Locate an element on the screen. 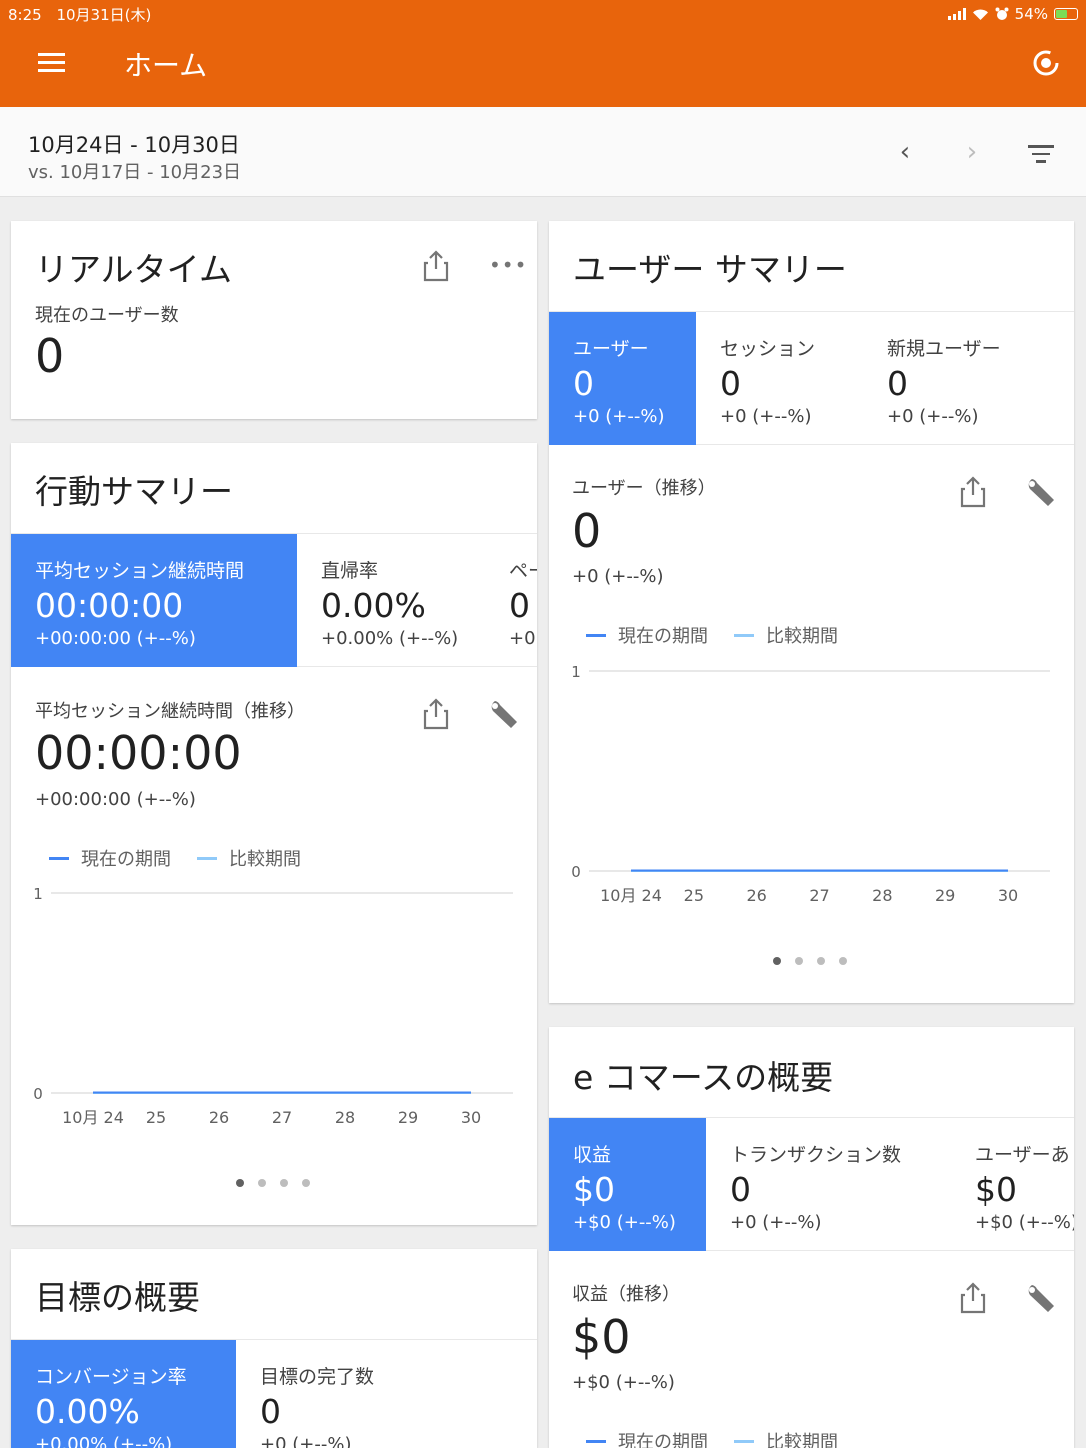 The height and width of the screenshot is (1448, 1086). tab-new-users: 新規ユーザー 0 +0 (+--%) is located at coordinates (968, 378).